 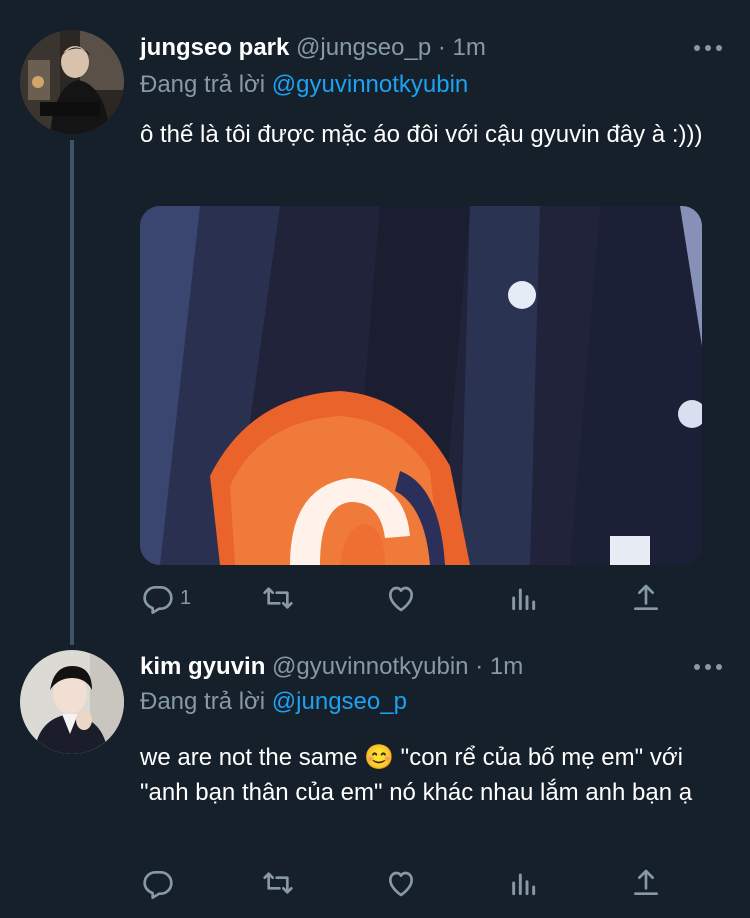 I want to click on reply-button, so click(x=161, y=883).